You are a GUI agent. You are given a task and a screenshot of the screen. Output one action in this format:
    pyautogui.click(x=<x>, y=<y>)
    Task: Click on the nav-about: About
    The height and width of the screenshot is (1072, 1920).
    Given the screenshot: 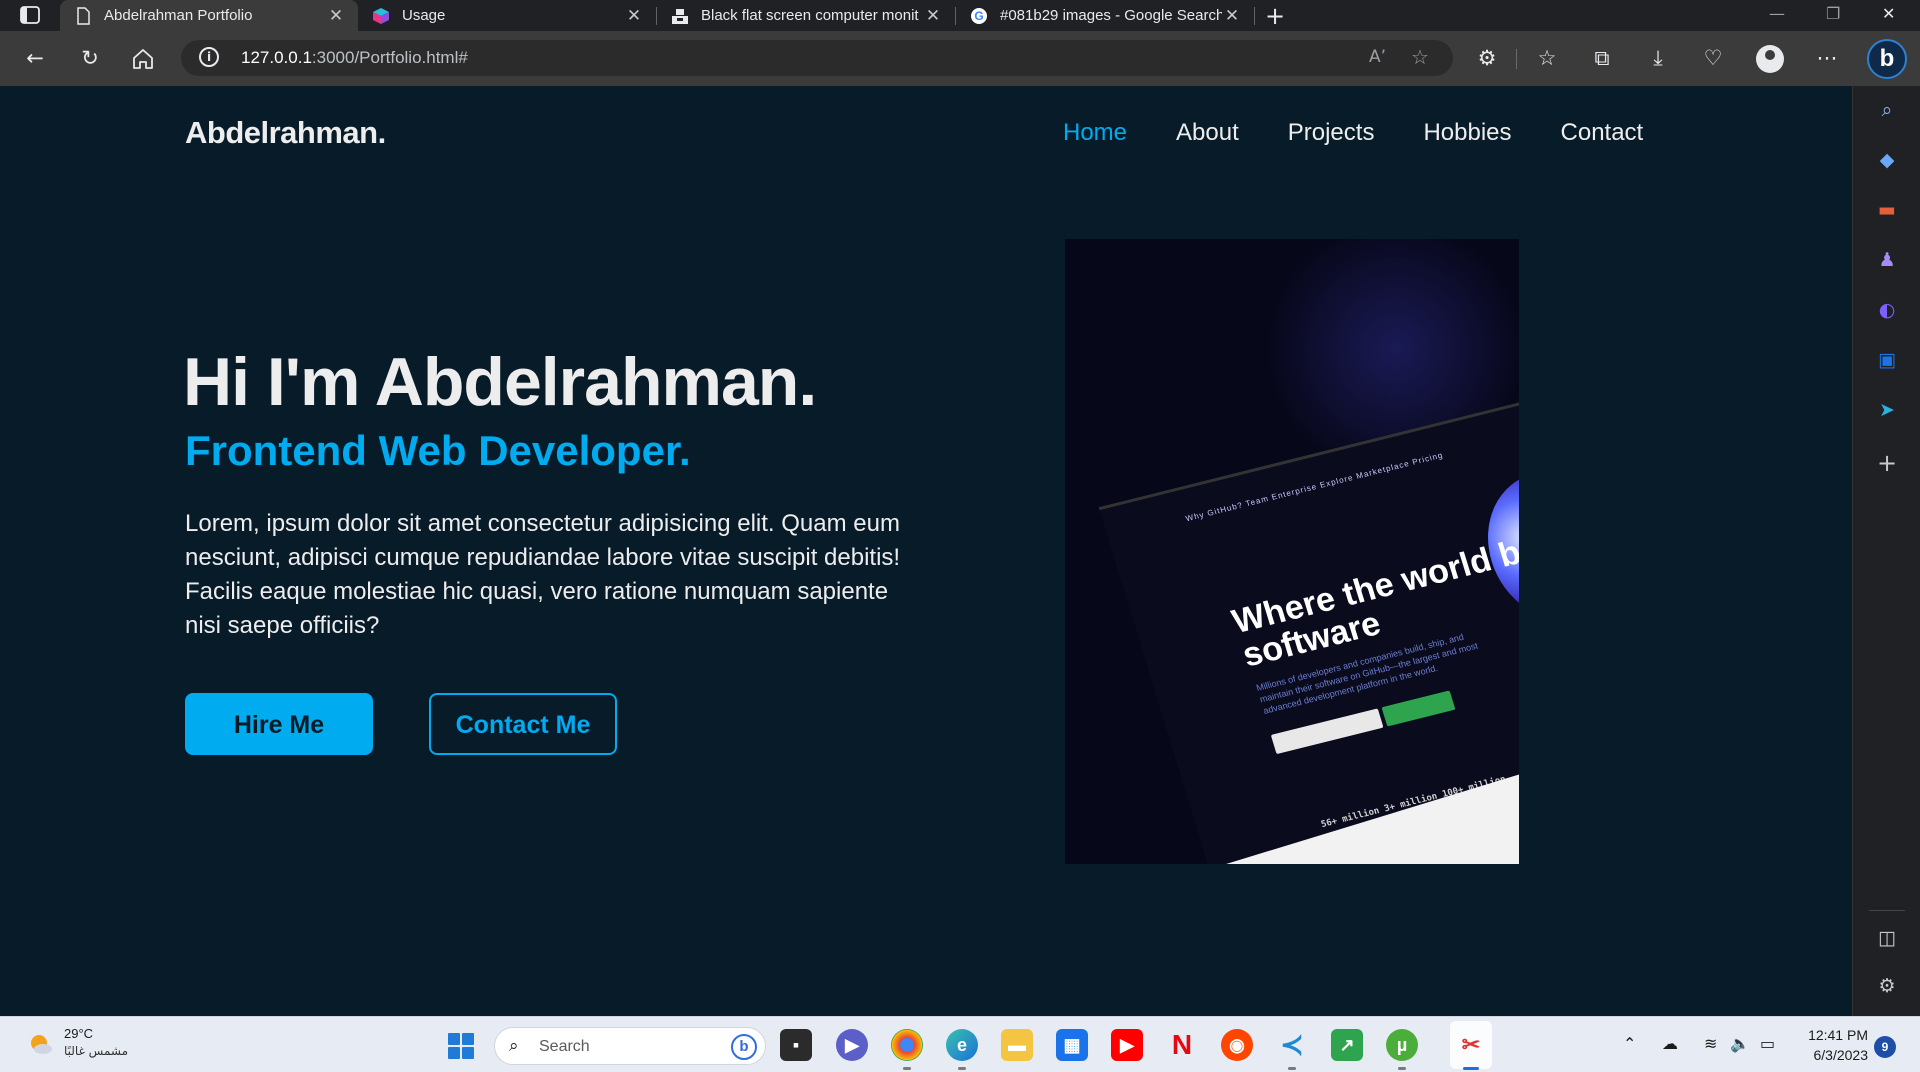 What is the action you would take?
    pyautogui.click(x=1207, y=133)
    